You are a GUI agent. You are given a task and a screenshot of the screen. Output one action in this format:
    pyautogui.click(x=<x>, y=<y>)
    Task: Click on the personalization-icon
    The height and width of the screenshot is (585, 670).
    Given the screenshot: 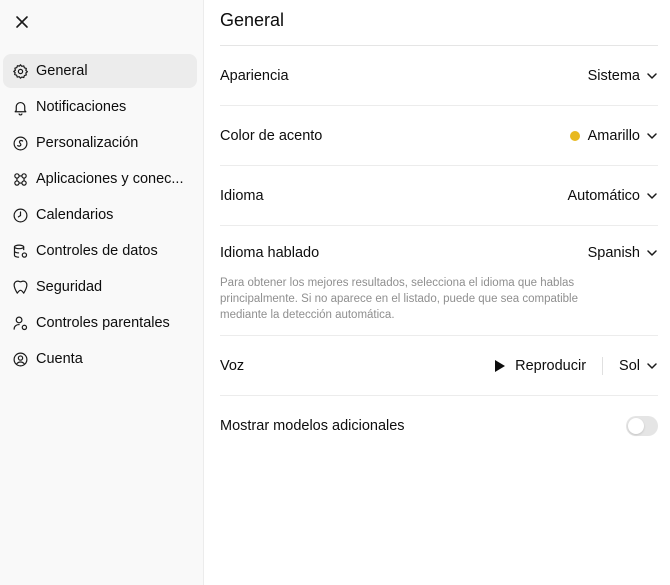 What is the action you would take?
    pyautogui.click(x=20, y=143)
    